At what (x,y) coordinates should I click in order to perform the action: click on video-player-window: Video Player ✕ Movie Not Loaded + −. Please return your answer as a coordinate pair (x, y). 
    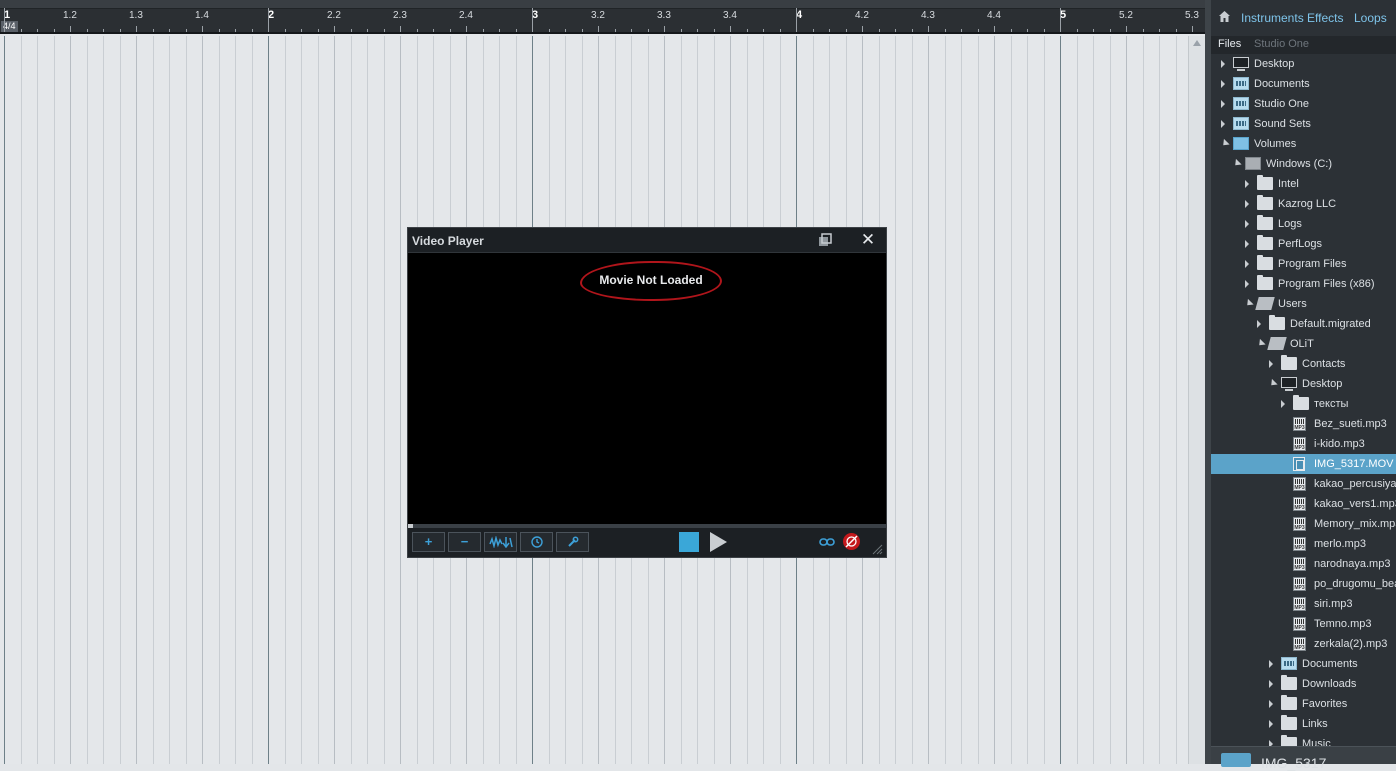
    Looking at the image, I should click on (647, 392).